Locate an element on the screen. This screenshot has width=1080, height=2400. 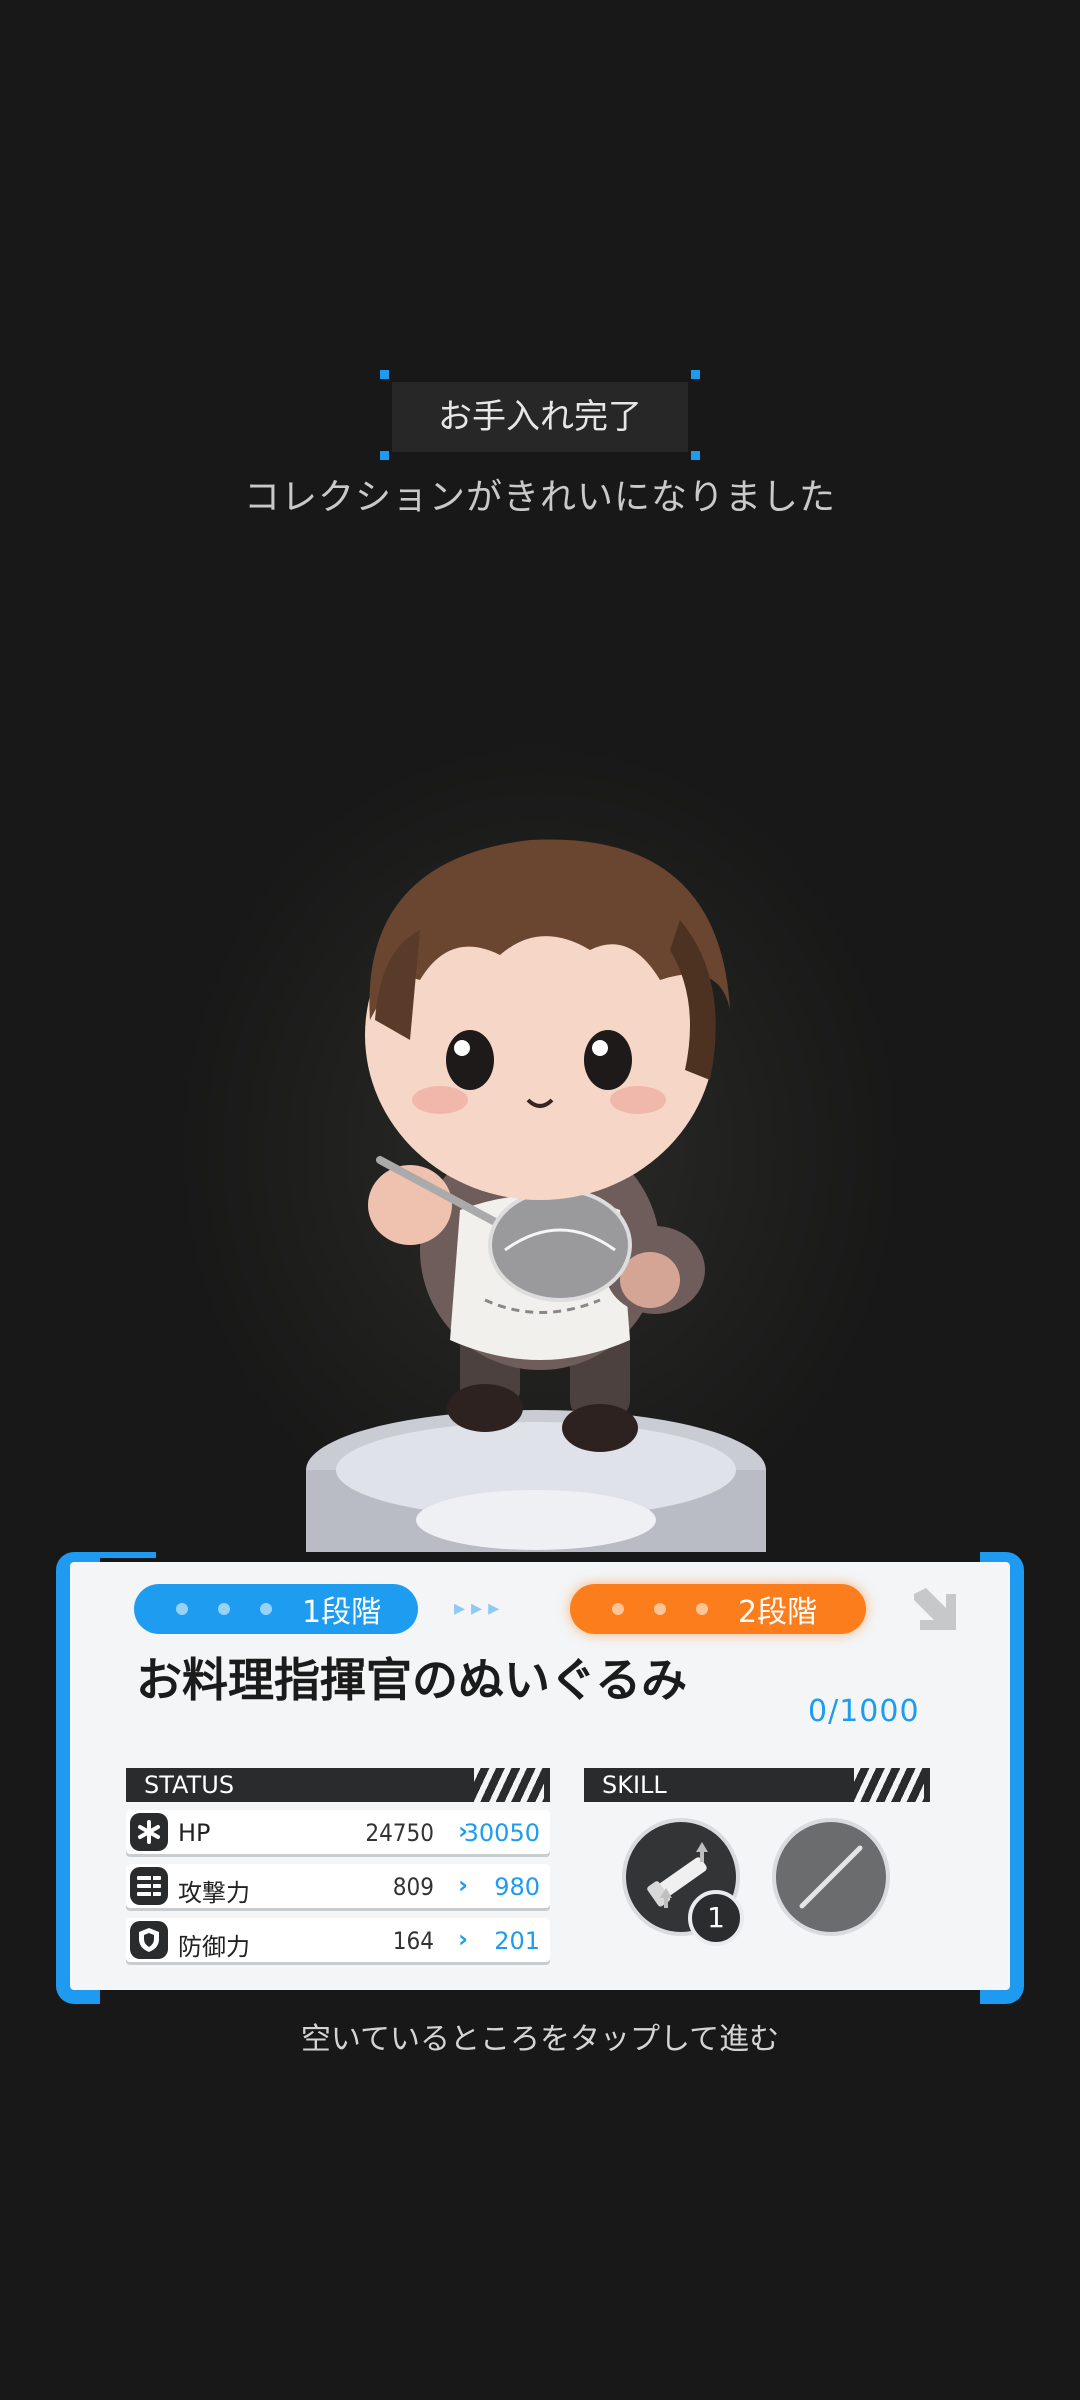
stage-next-label: 2段階 is located at coordinates (778, 1612).